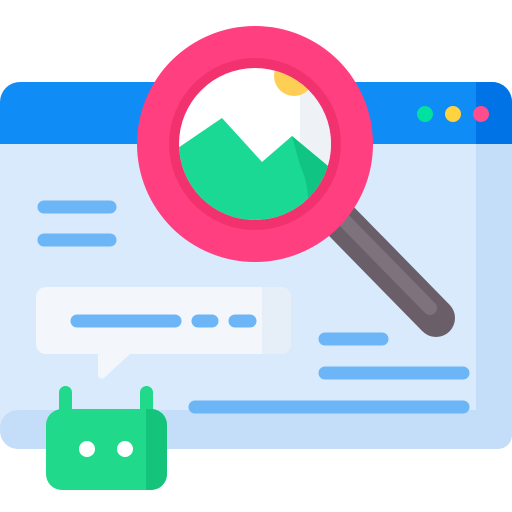  Describe the element at coordinates (453, 114) in the screenshot. I see `window-control-yellow-icon` at that location.